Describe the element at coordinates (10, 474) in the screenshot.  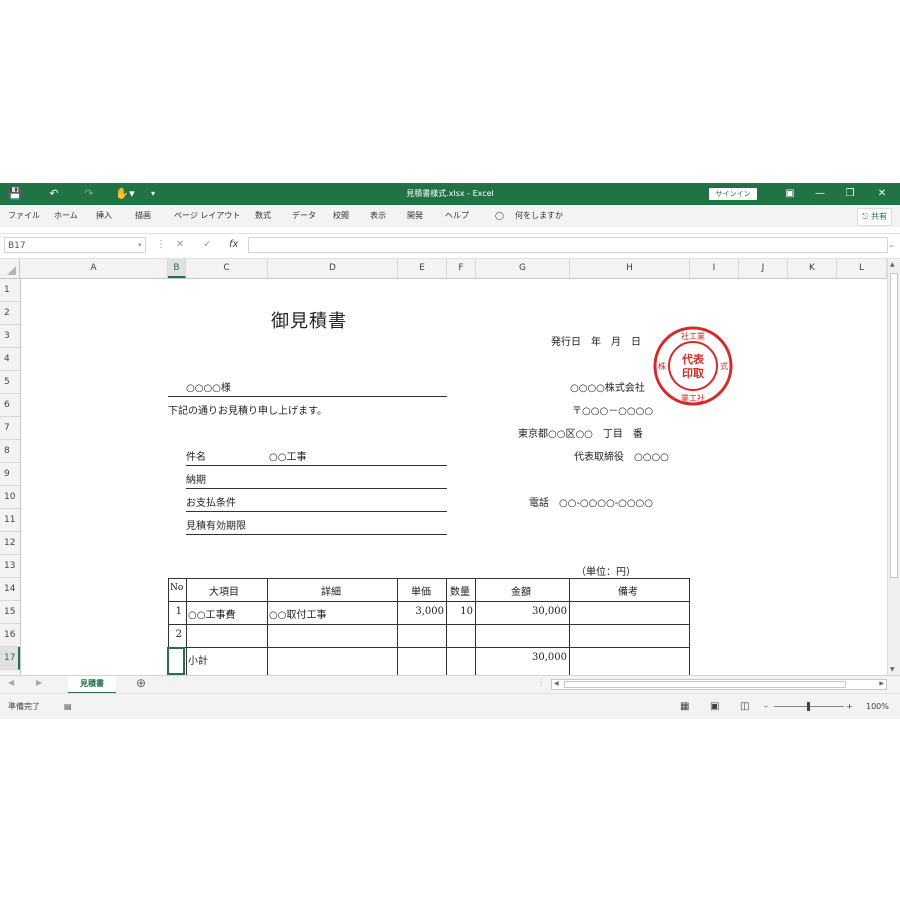
I see `row-header: 9` at that location.